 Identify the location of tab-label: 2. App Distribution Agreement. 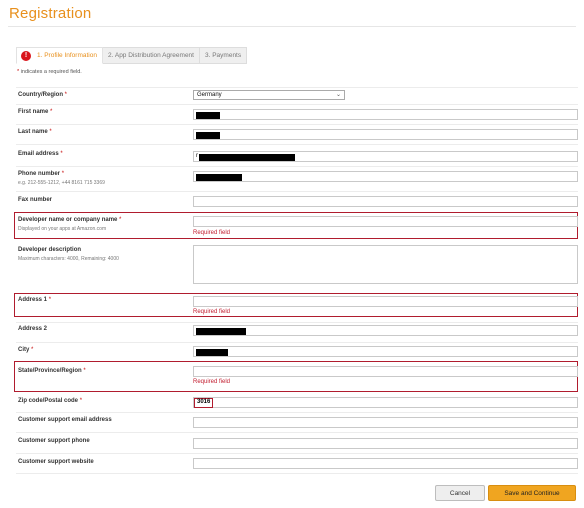
(150, 55).